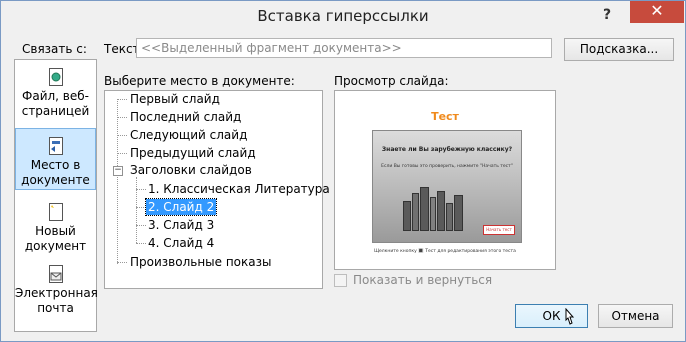 Image resolution: width=686 pixels, height=342 pixels. I want to click on title-bar: Вставка гиперссылки ? ✕, so click(343, 16).